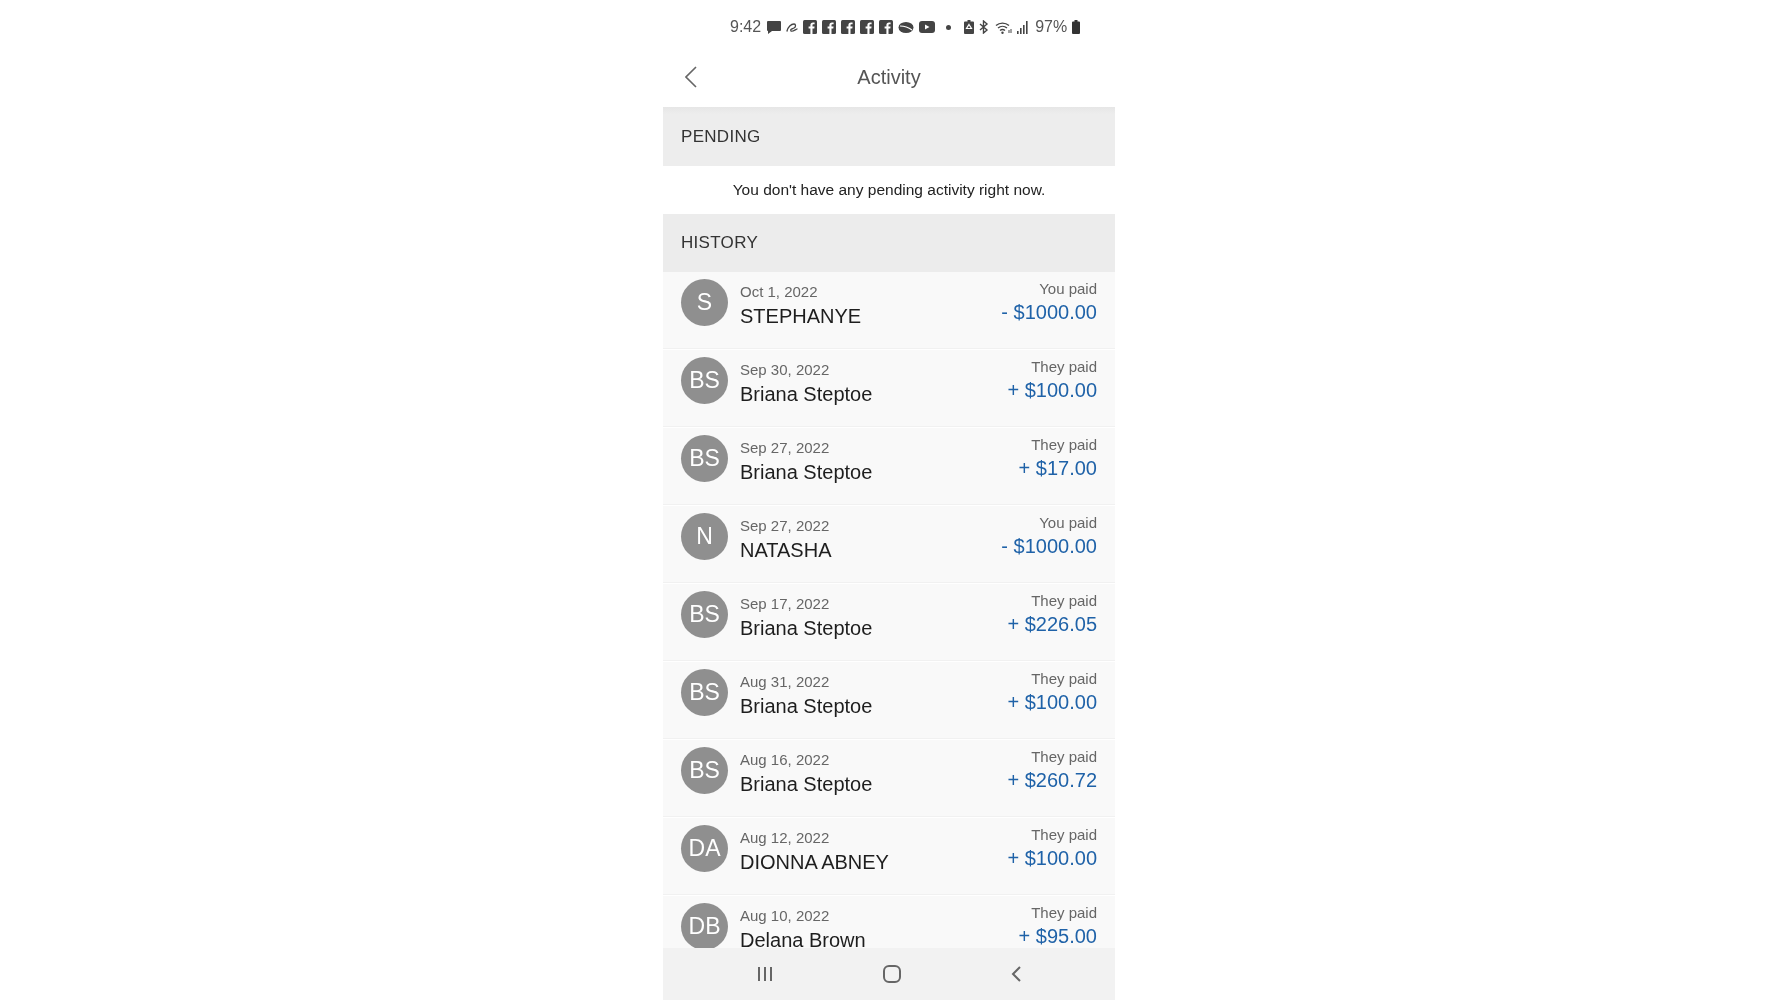  I want to click on home-icon, so click(892, 974).